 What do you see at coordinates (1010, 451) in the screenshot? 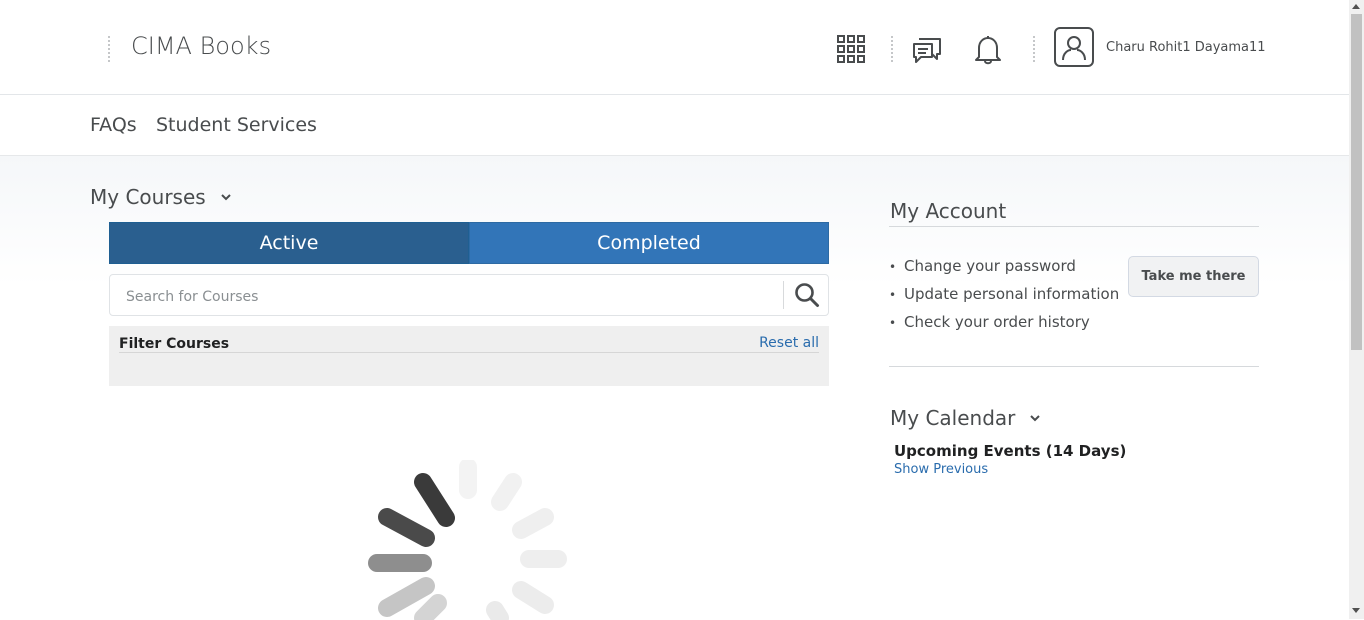
I see `upcoming-events-title: Upcoming Events (14 Days)` at bounding box center [1010, 451].